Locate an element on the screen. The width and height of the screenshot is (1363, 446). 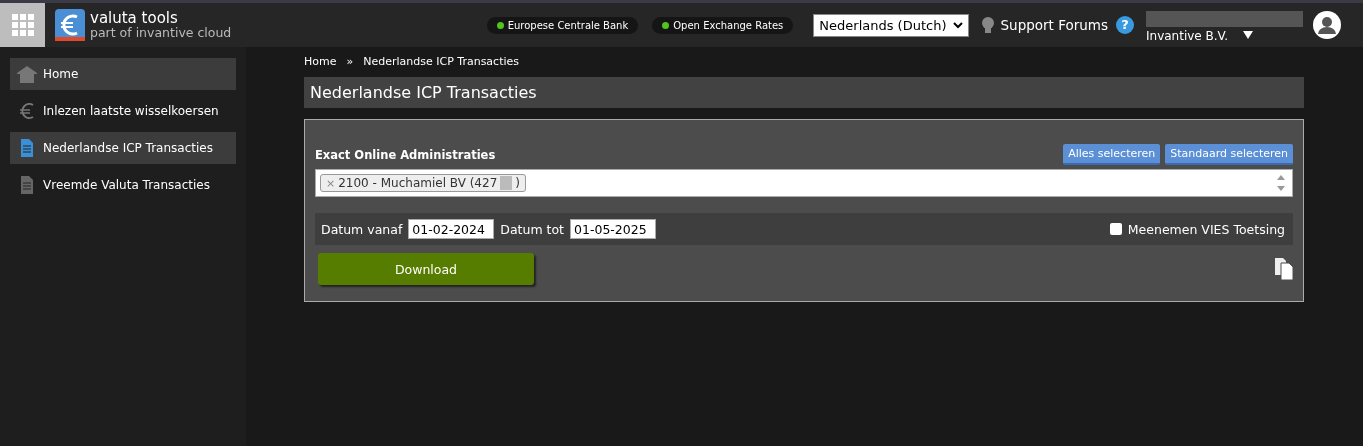
app-subtitle: part of invantive cloud is located at coordinates (161, 33).